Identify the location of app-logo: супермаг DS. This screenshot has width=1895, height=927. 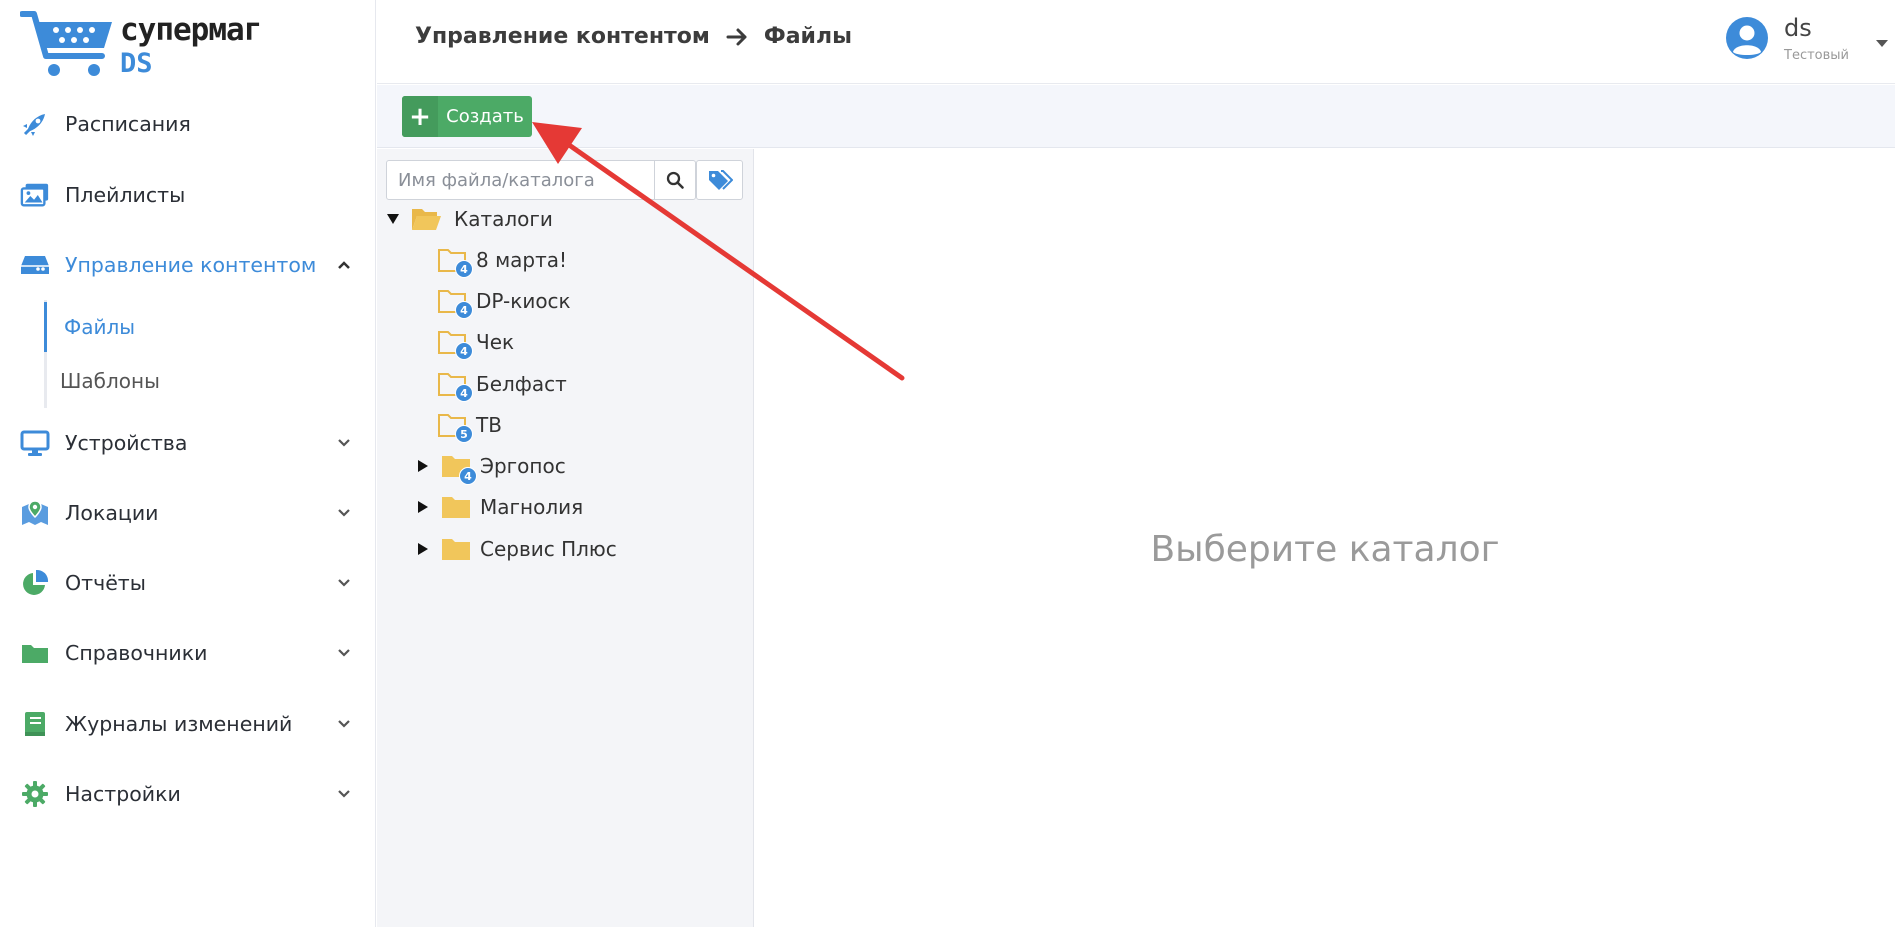
(141, 45).